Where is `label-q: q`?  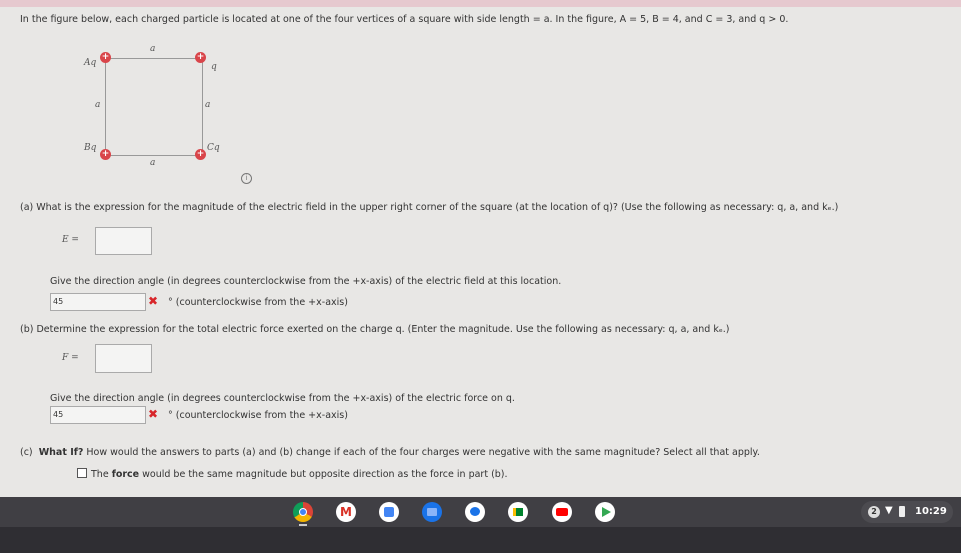 label-q: q is located at coordinates (214, 67).